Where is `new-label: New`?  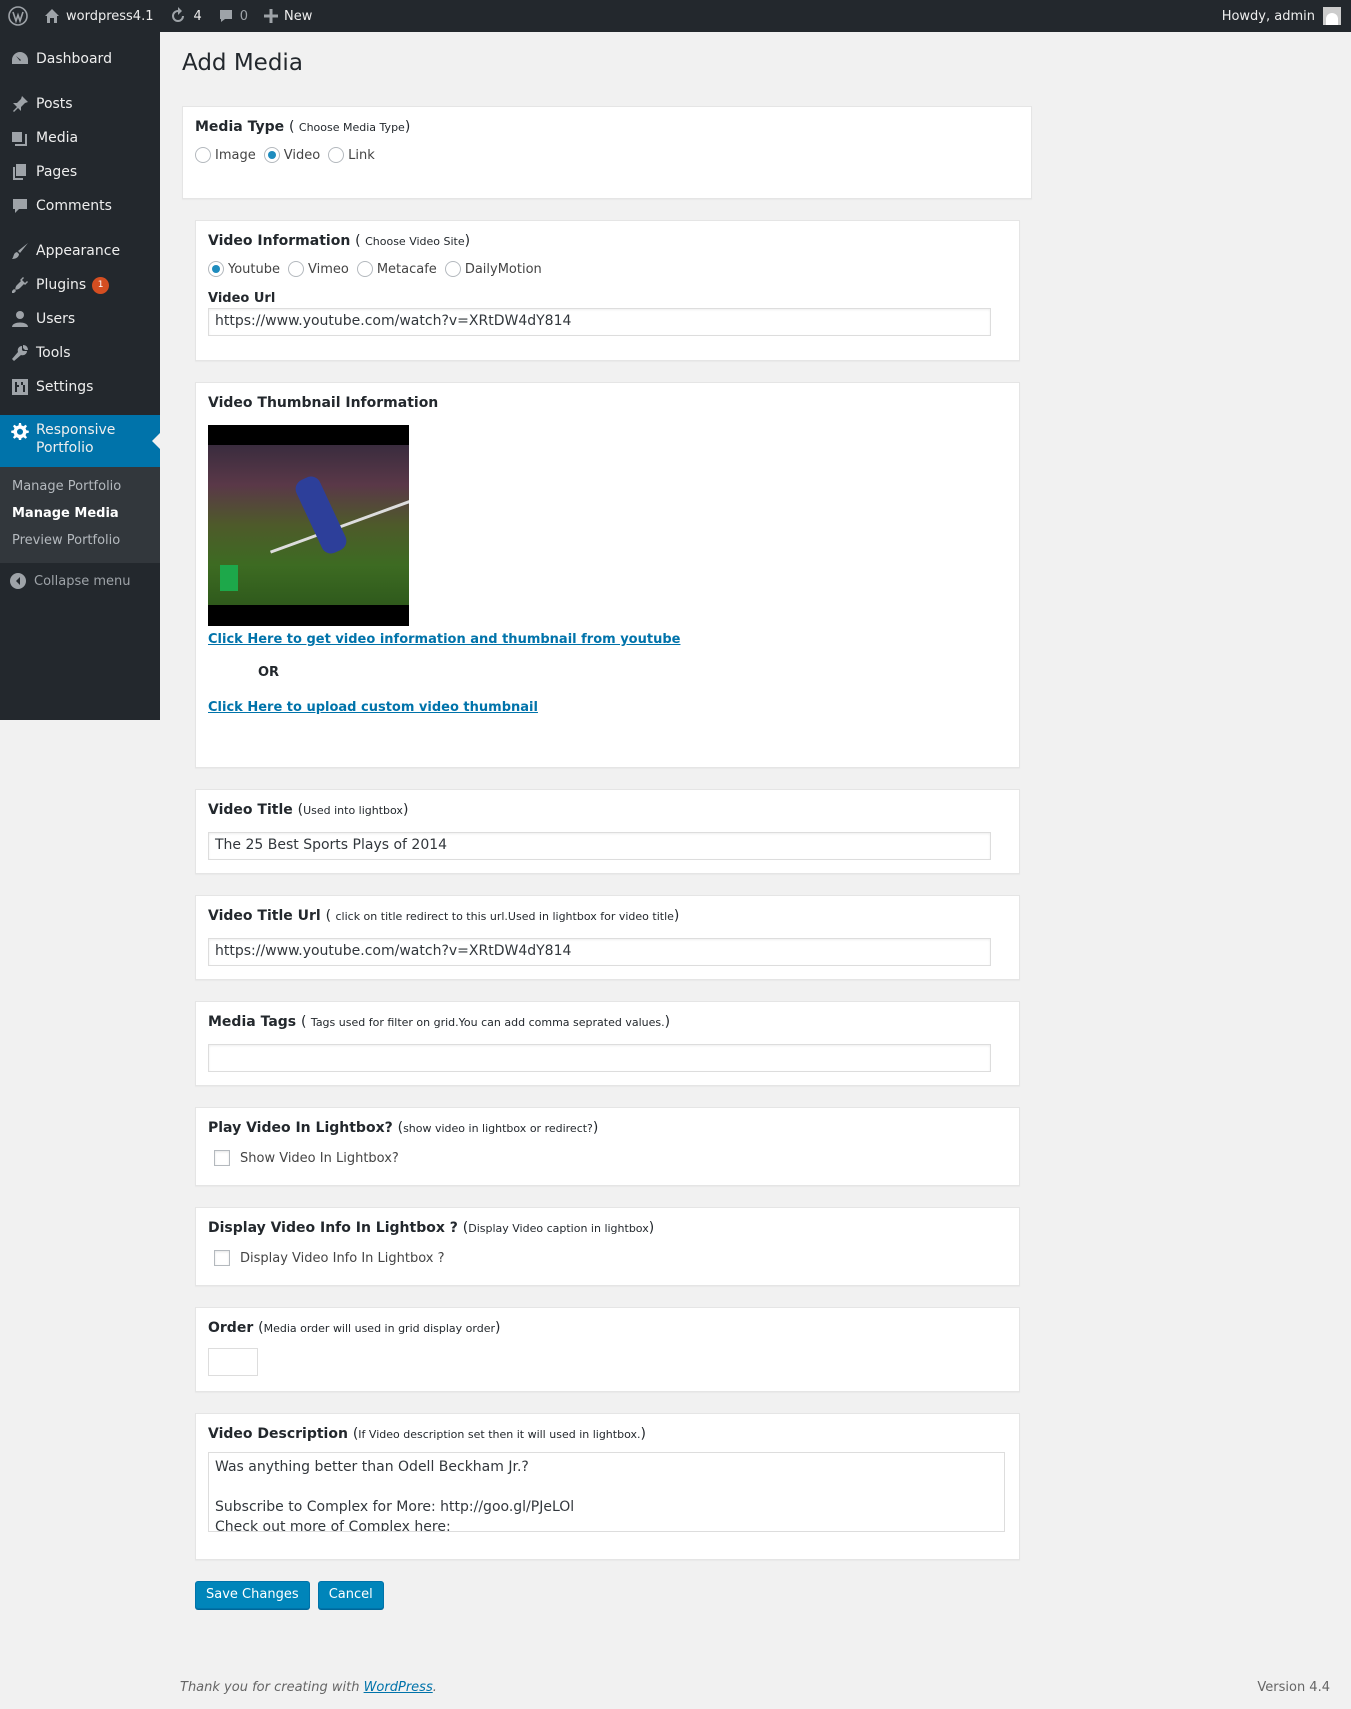
new-label: New is located at coordinates (298, 16).